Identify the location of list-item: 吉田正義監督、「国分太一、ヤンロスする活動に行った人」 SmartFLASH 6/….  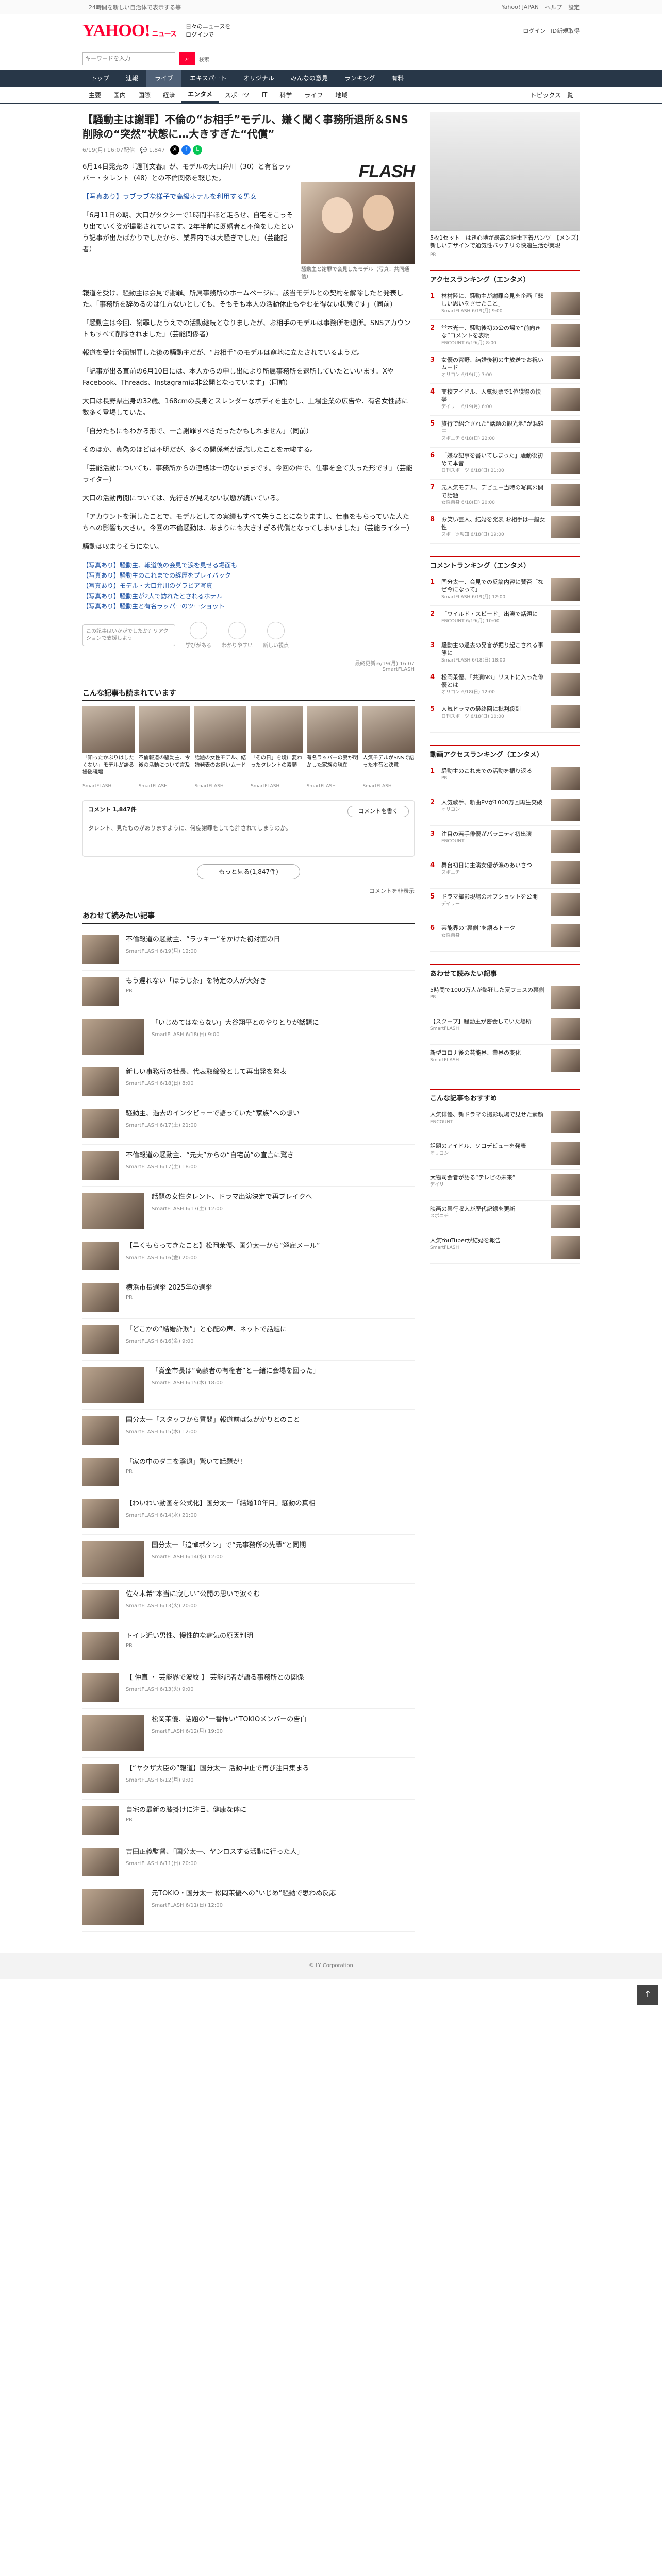
(249, 1862).